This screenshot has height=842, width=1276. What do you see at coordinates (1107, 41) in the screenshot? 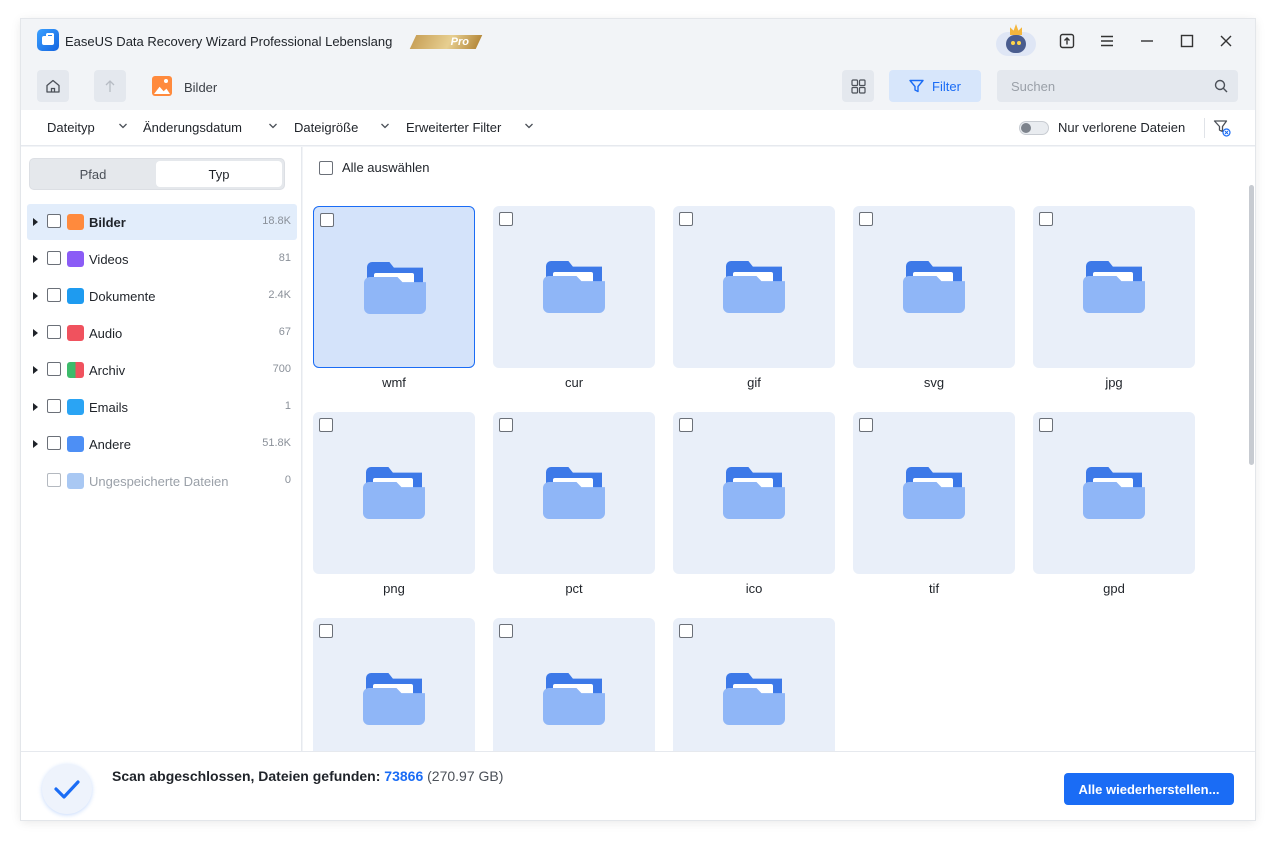
I see `menu-icon` at bounding box center [1107, 41].